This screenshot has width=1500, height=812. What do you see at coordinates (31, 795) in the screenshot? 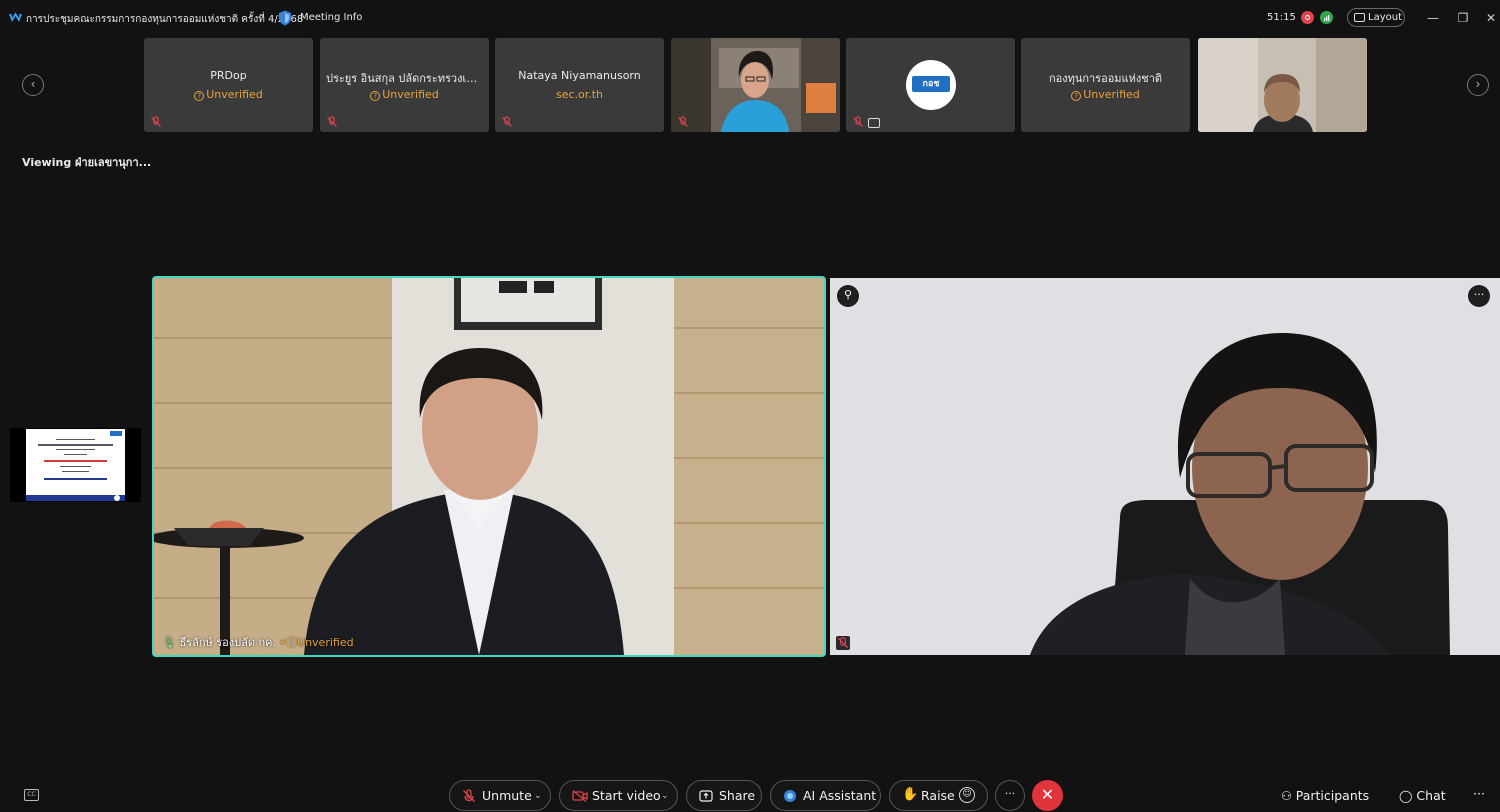
I see `closed-captions-icon: CC` at bounding box center [31, 795].